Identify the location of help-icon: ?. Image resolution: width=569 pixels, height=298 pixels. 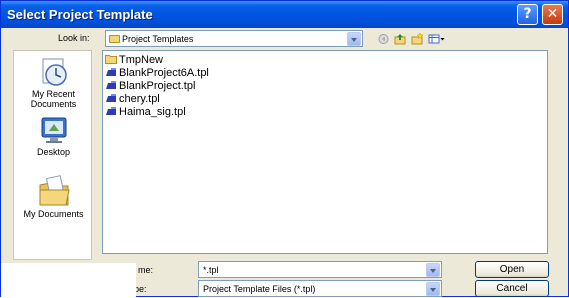
(527, 14).